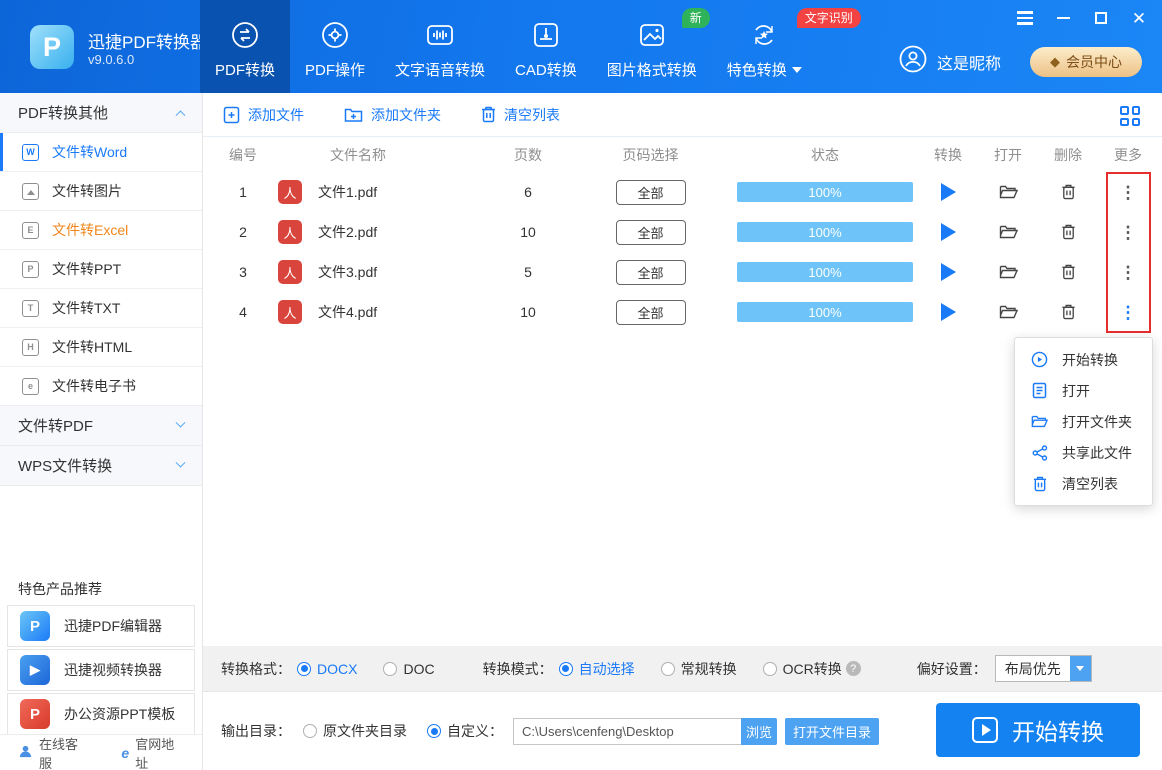 The height and width of the screenshot is (770, 1162). I want to click on sidebar-item-to-image: 文件转图片, so click(101, 191).